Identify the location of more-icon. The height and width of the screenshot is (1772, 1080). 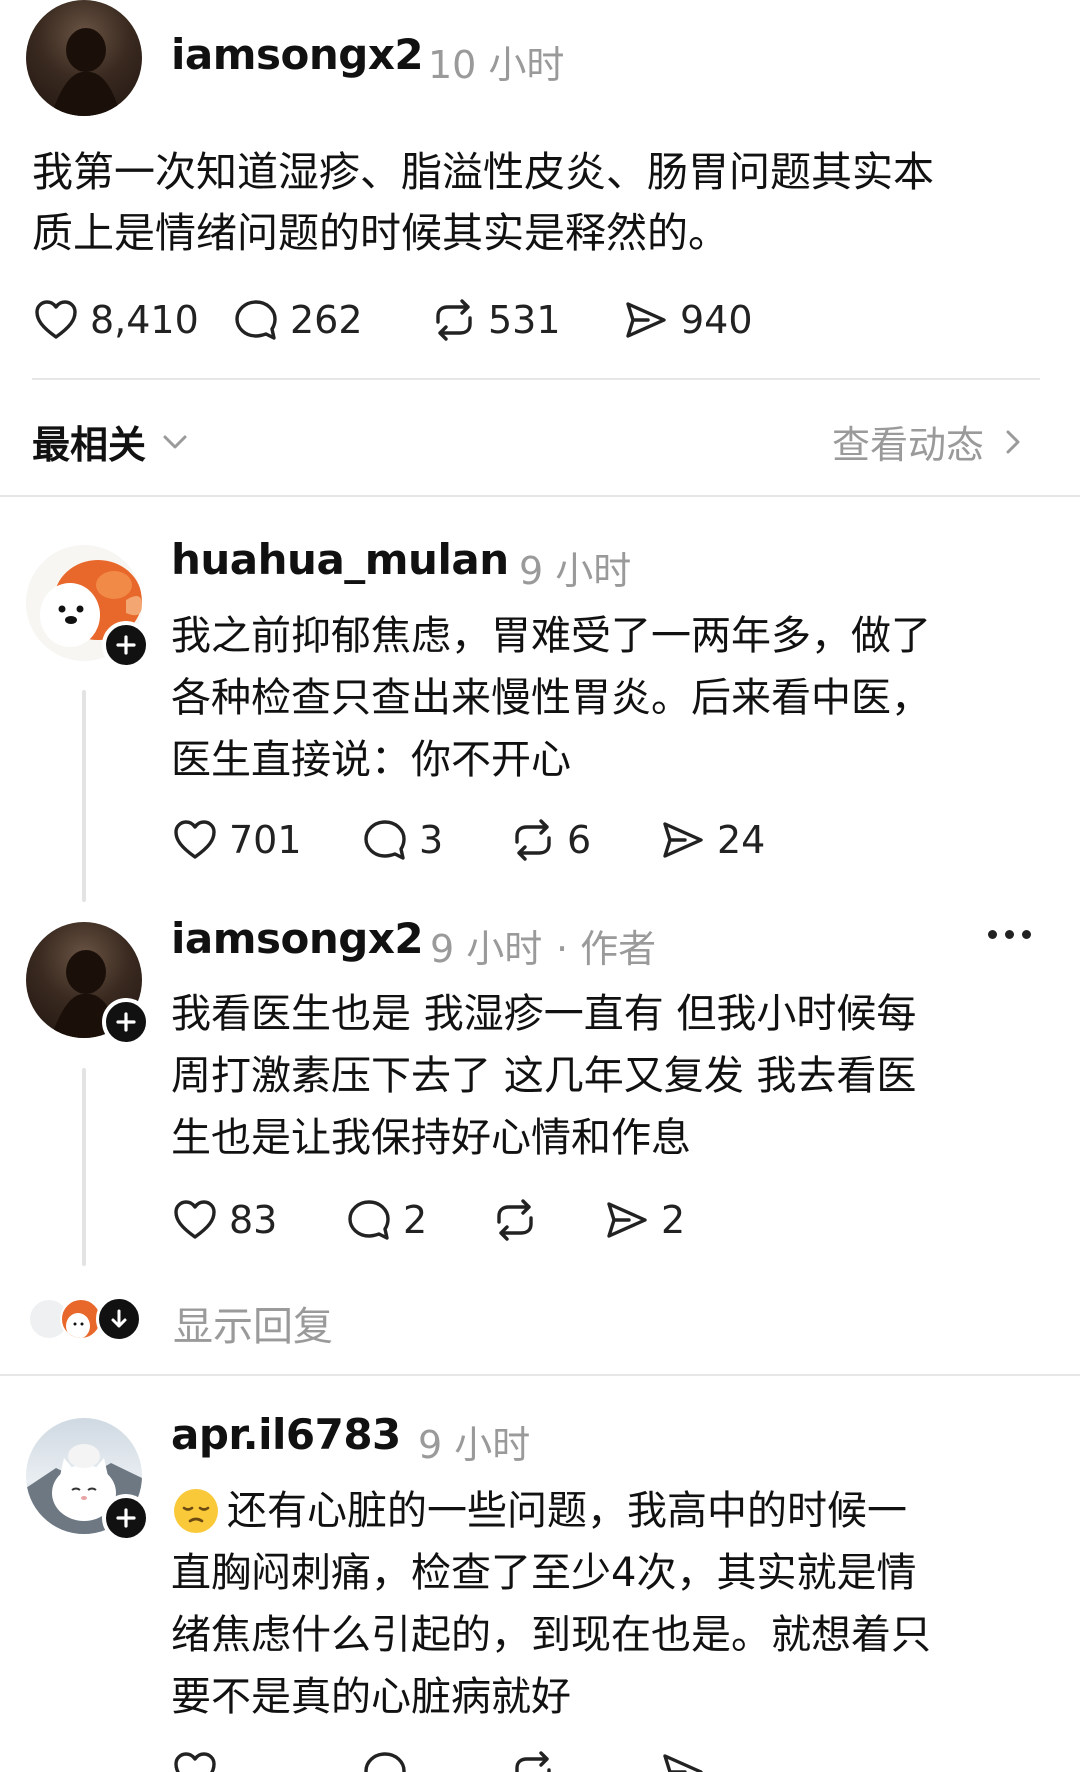
(1009, 934).